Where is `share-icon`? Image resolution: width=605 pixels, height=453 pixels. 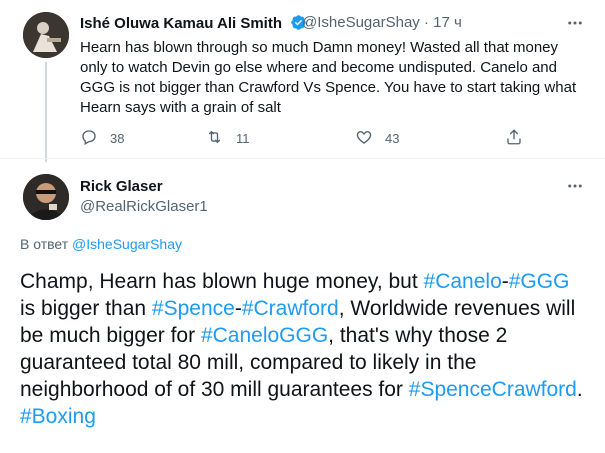 share-icon is located at coordinates (514, 138).